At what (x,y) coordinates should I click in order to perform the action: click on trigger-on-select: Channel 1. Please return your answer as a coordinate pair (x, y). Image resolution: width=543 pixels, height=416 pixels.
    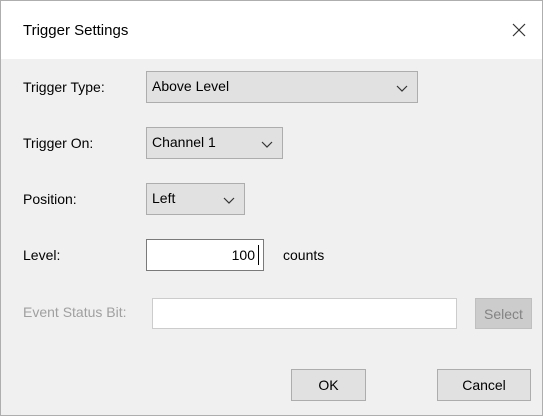
    Looking at the image, I should click on (214, 143).